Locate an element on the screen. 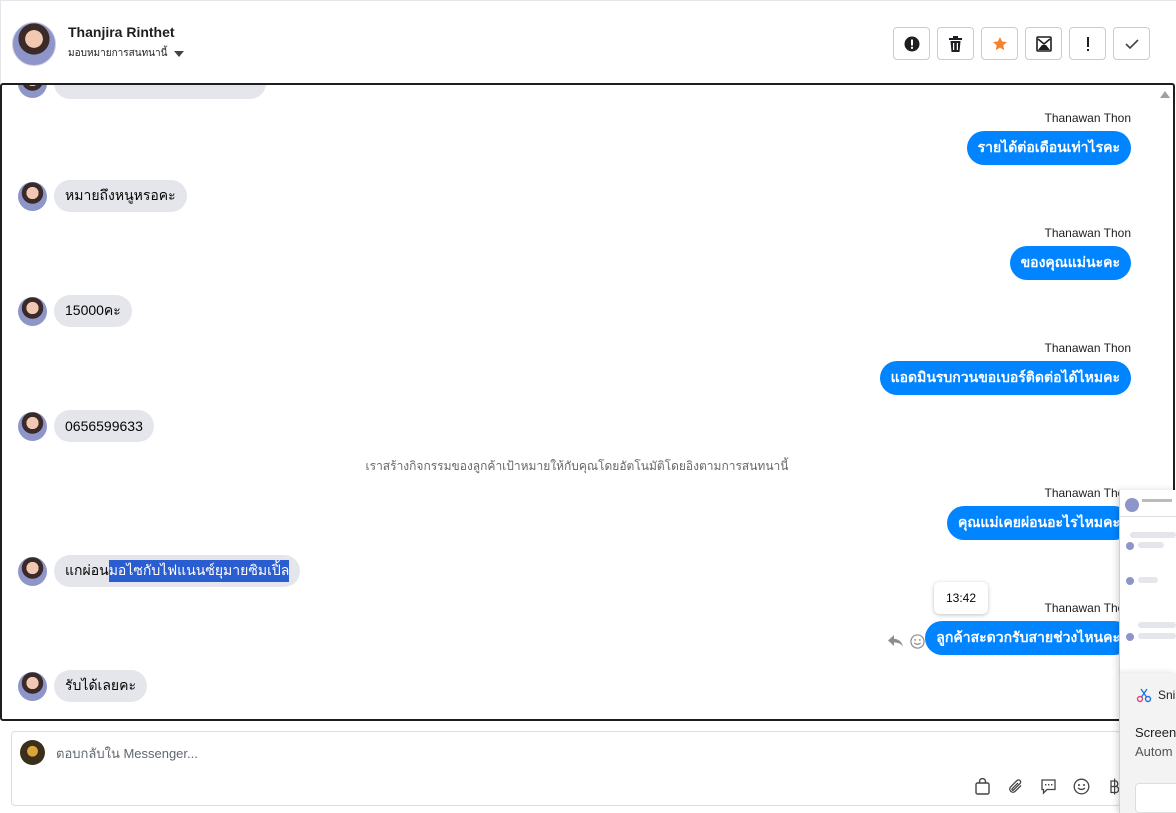 Image resolution: width=1176 pixels, height=813 pixels. emoji-button is located at coordinates (1081, 786).